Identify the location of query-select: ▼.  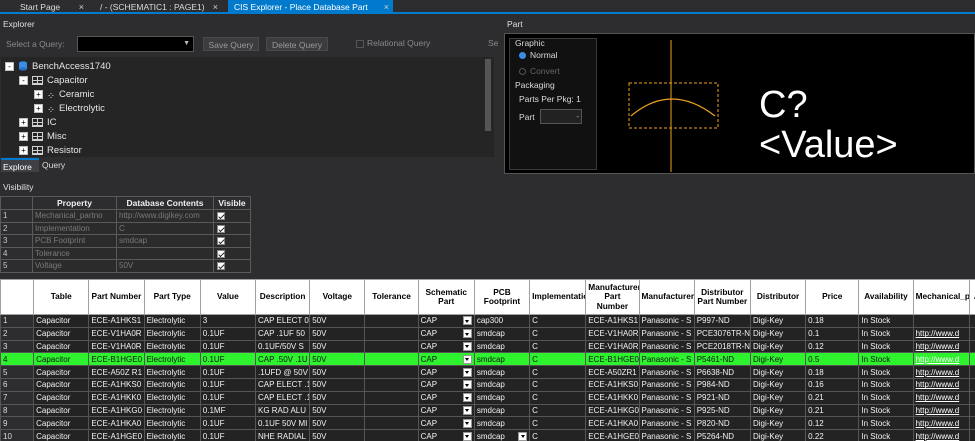
(135, 44).